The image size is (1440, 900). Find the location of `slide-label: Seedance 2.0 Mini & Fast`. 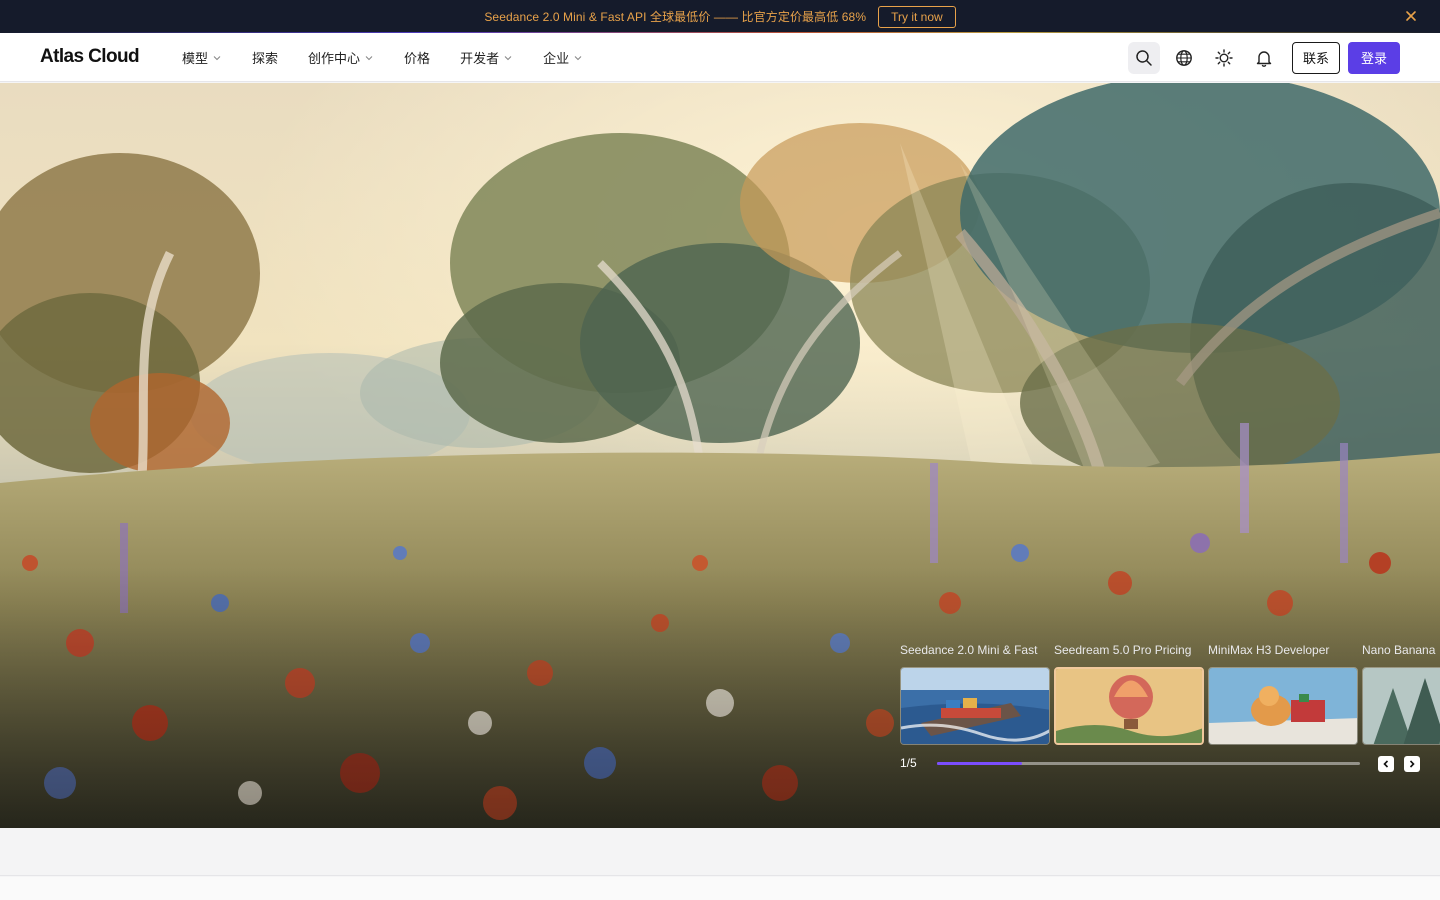

slide-label: Seedance 2.0 Mini & Fast is located at coordinates (969, 650).